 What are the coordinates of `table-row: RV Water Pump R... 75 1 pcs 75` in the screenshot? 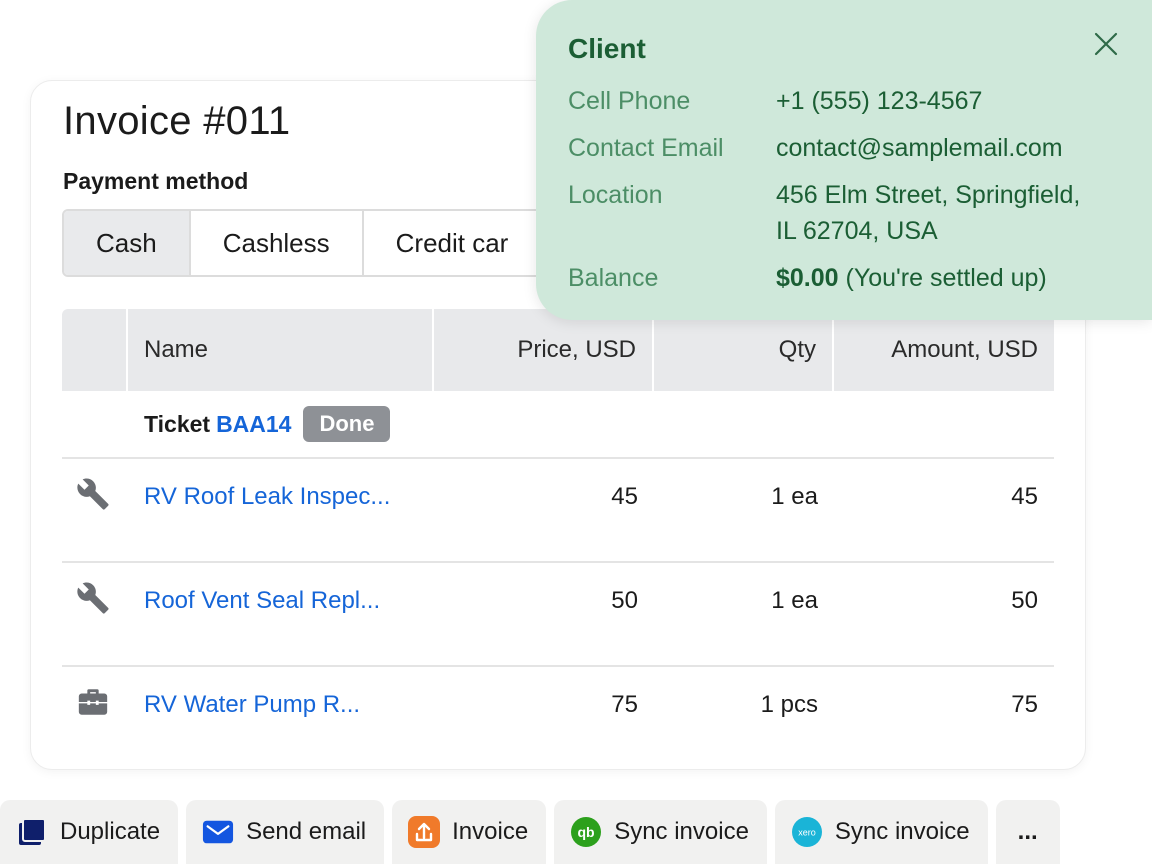 It's located at (558, 719).